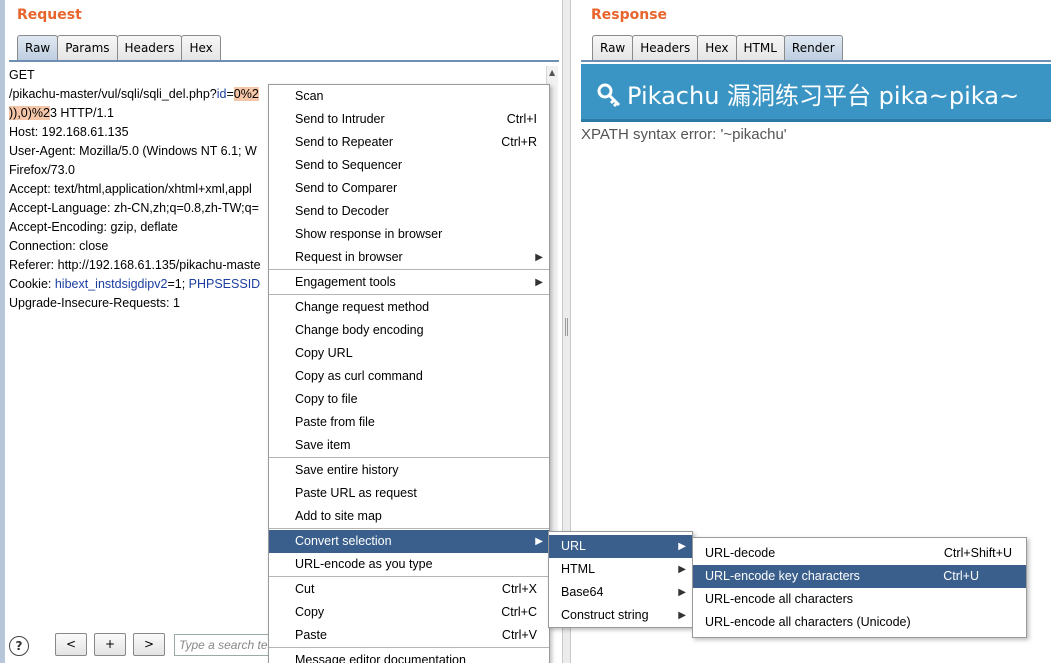  What do you see at coordinates (113, 94) in the screenshot?
I see `request-path: /pikachu-master/vul/sqli/sqli_del.php?` at bounding box center [113, 94].